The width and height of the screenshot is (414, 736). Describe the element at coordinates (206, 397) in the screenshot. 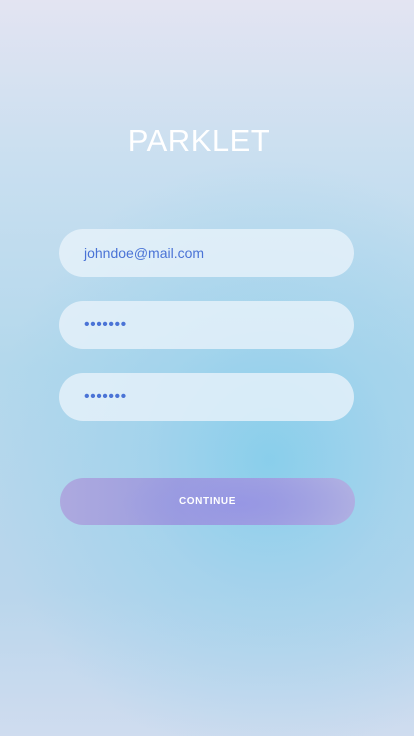

I see `confirm-password-field: •••••••` at that location.